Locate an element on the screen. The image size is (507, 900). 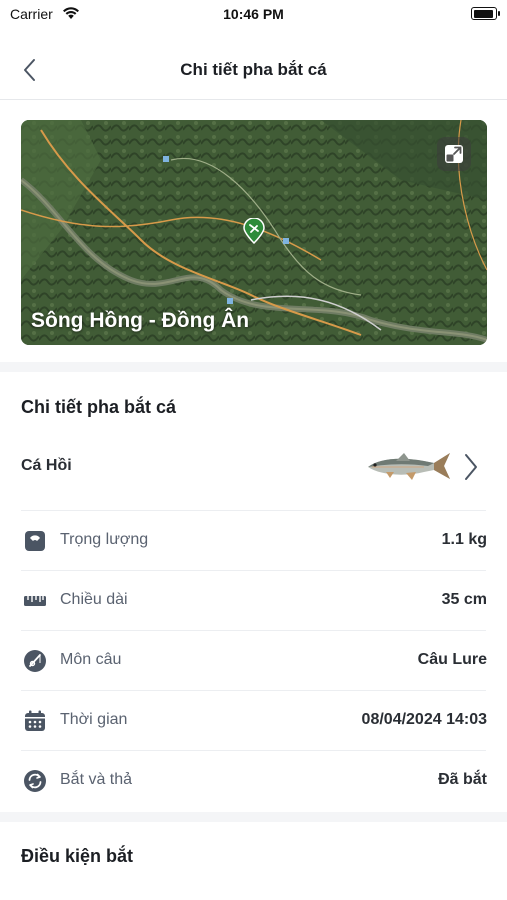
catch-details-title: Chi tiết pha bắt cá is located at coordinates (99, 407).